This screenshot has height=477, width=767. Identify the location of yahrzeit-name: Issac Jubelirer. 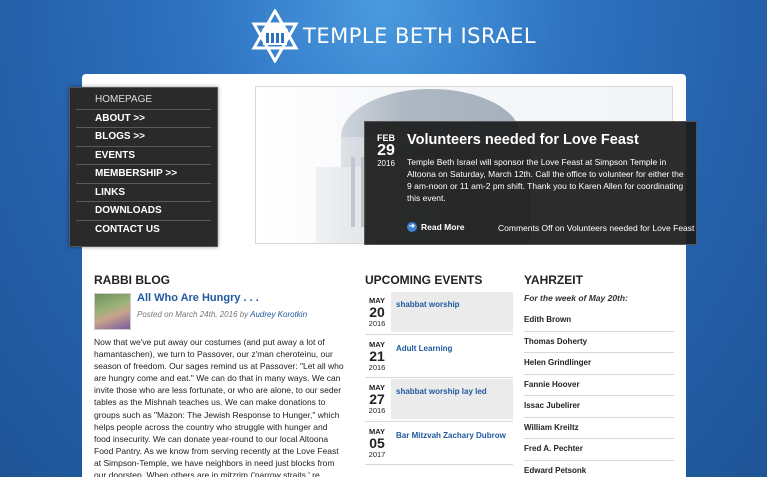
(599, 407).